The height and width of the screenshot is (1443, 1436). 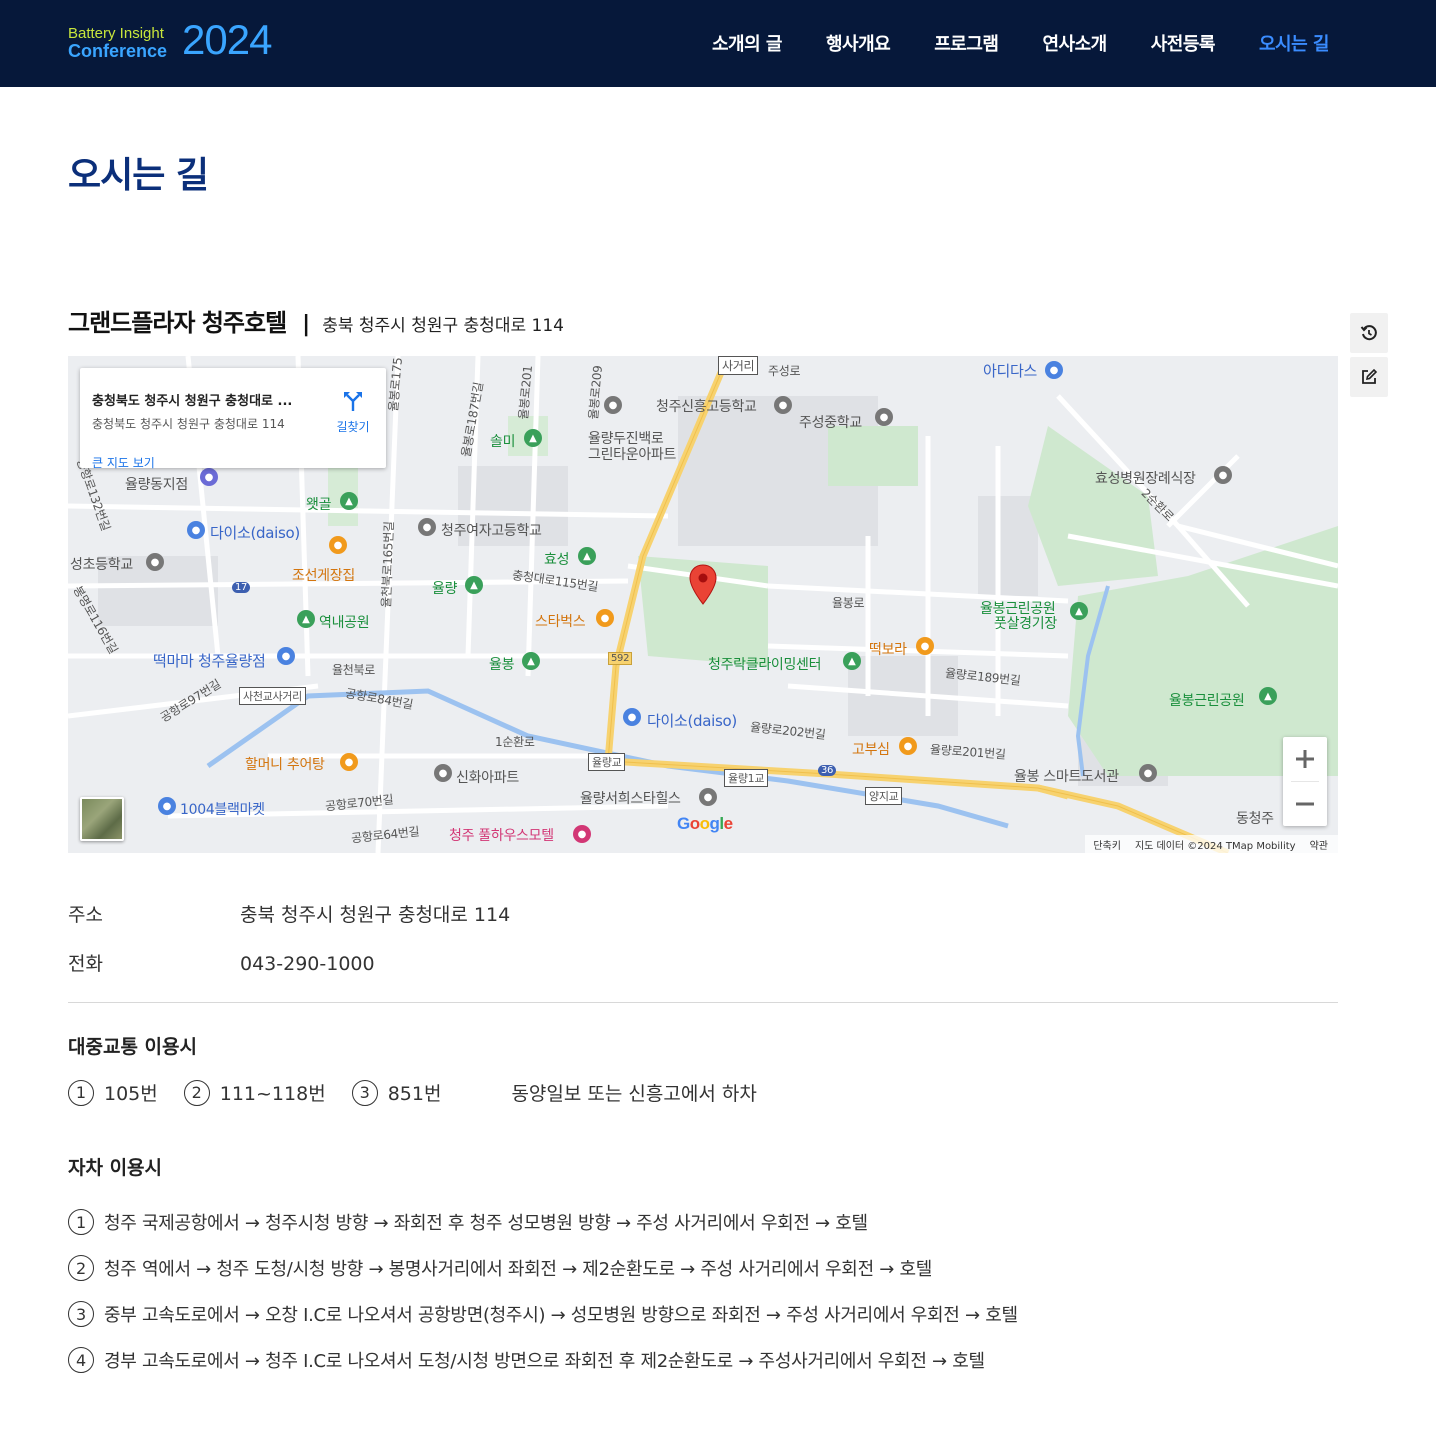 I want to click on zoom-in-button, so click(x=1305, y=759).